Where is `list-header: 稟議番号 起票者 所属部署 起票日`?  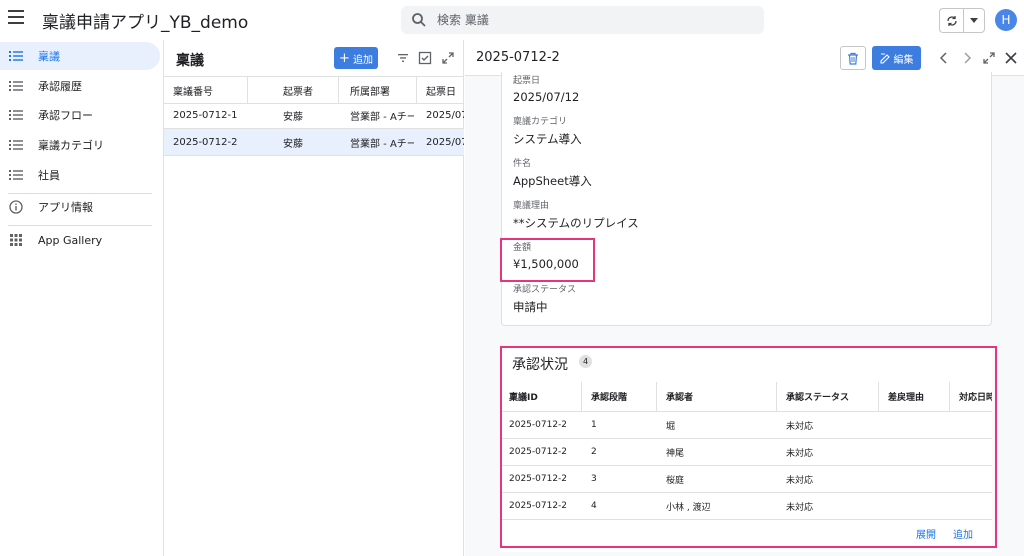
list-header: 稟議番号 起票者 所属部署 起票日 is located at coordinates (314, 90).